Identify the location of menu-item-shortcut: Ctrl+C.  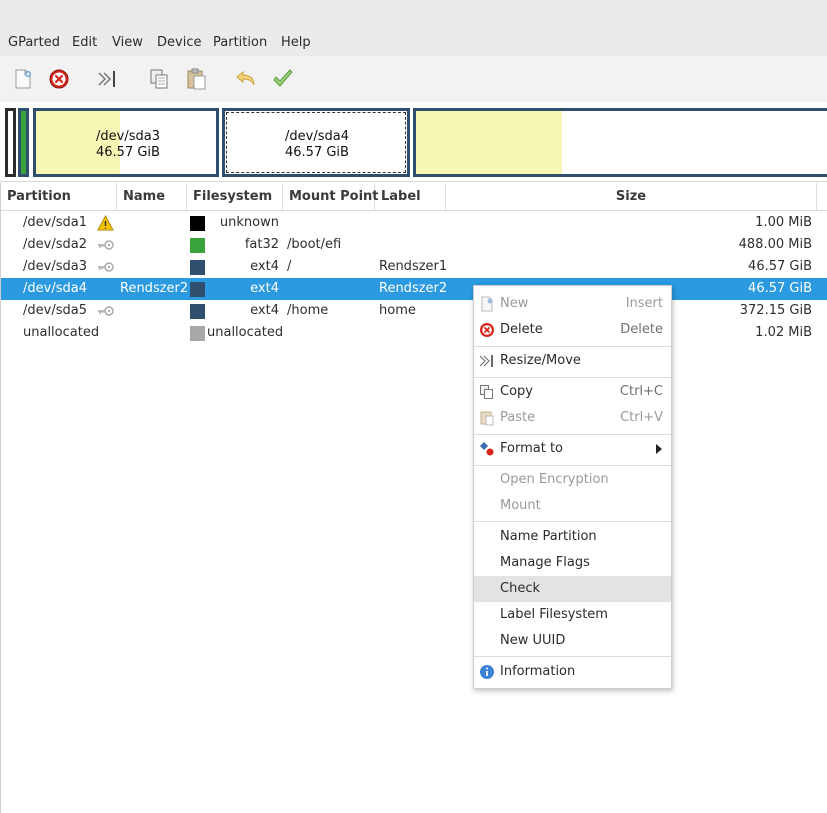
(641, 391).